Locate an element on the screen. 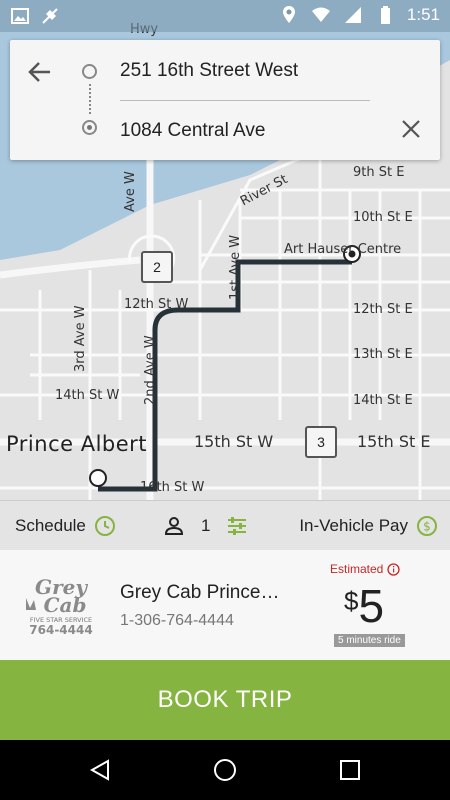  estimated-label: Estimated is located at coordinates (365, 569).